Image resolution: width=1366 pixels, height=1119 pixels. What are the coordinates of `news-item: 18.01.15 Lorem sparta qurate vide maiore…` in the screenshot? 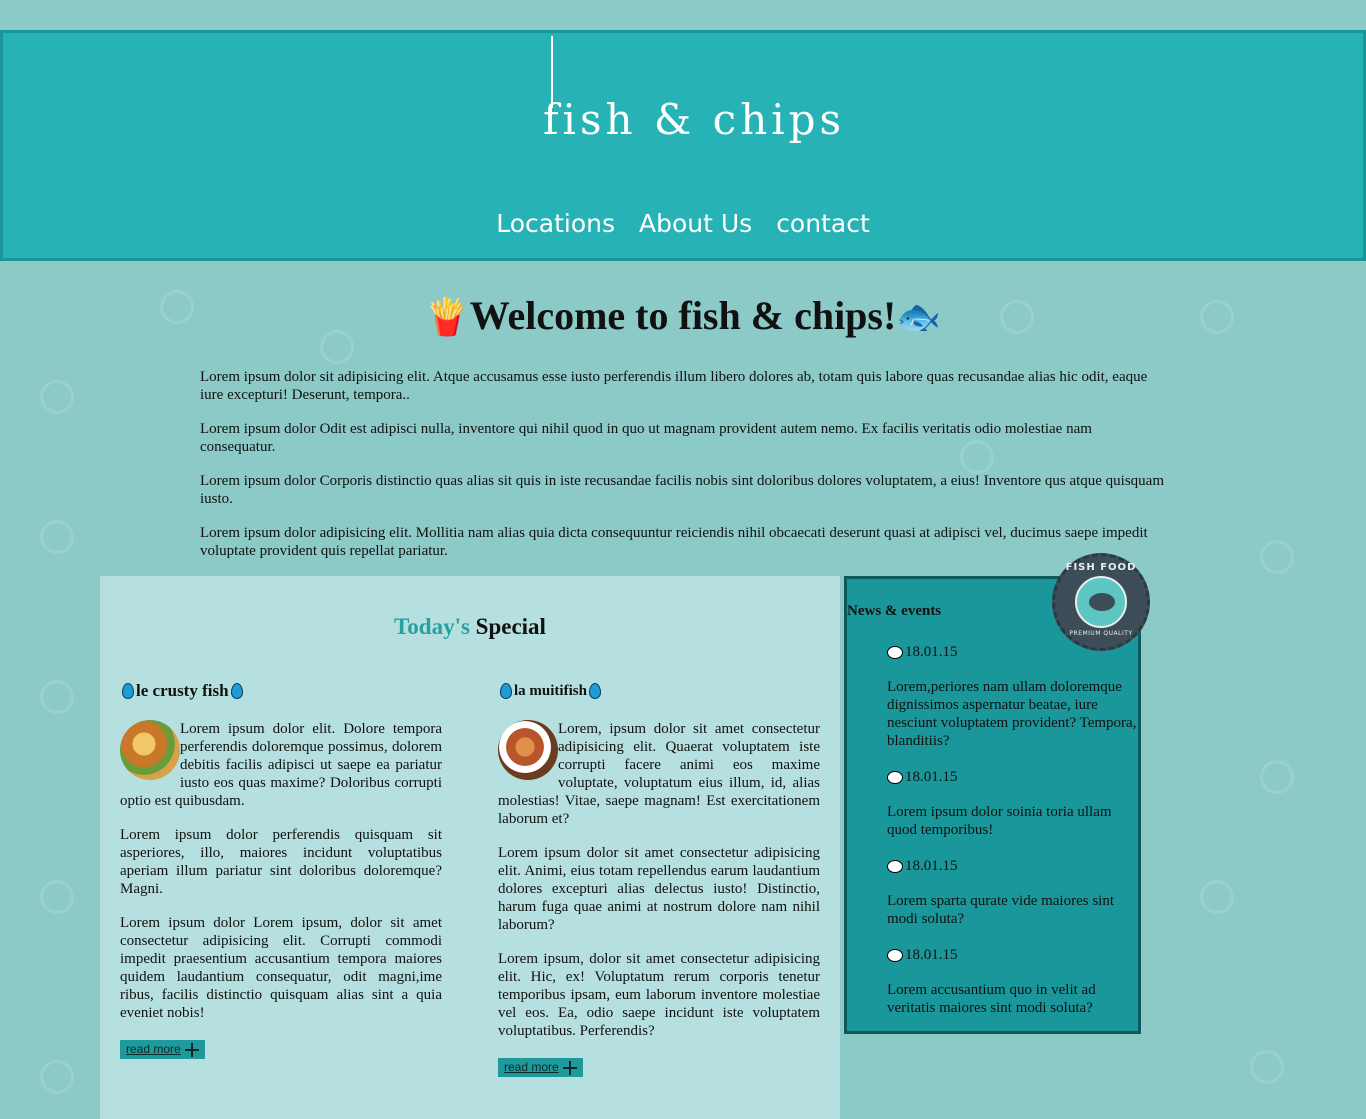 It's located at (1014, 892).